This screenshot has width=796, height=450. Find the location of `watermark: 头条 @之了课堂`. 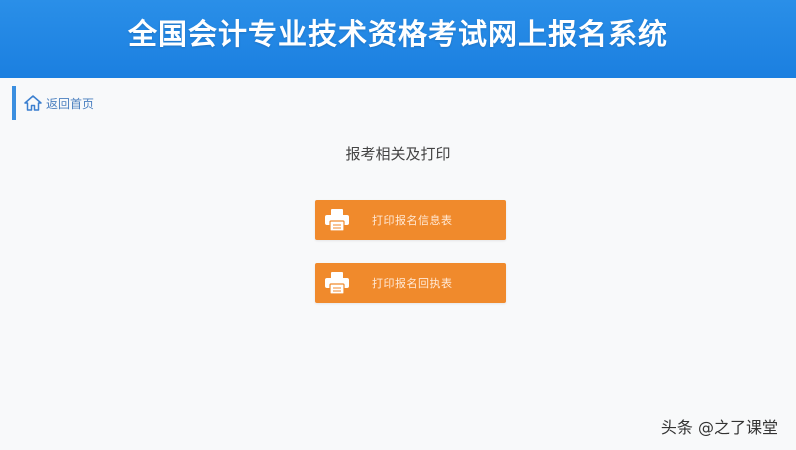

watermark: 头条 @之了课堂 is located at coordinates (719, 427).